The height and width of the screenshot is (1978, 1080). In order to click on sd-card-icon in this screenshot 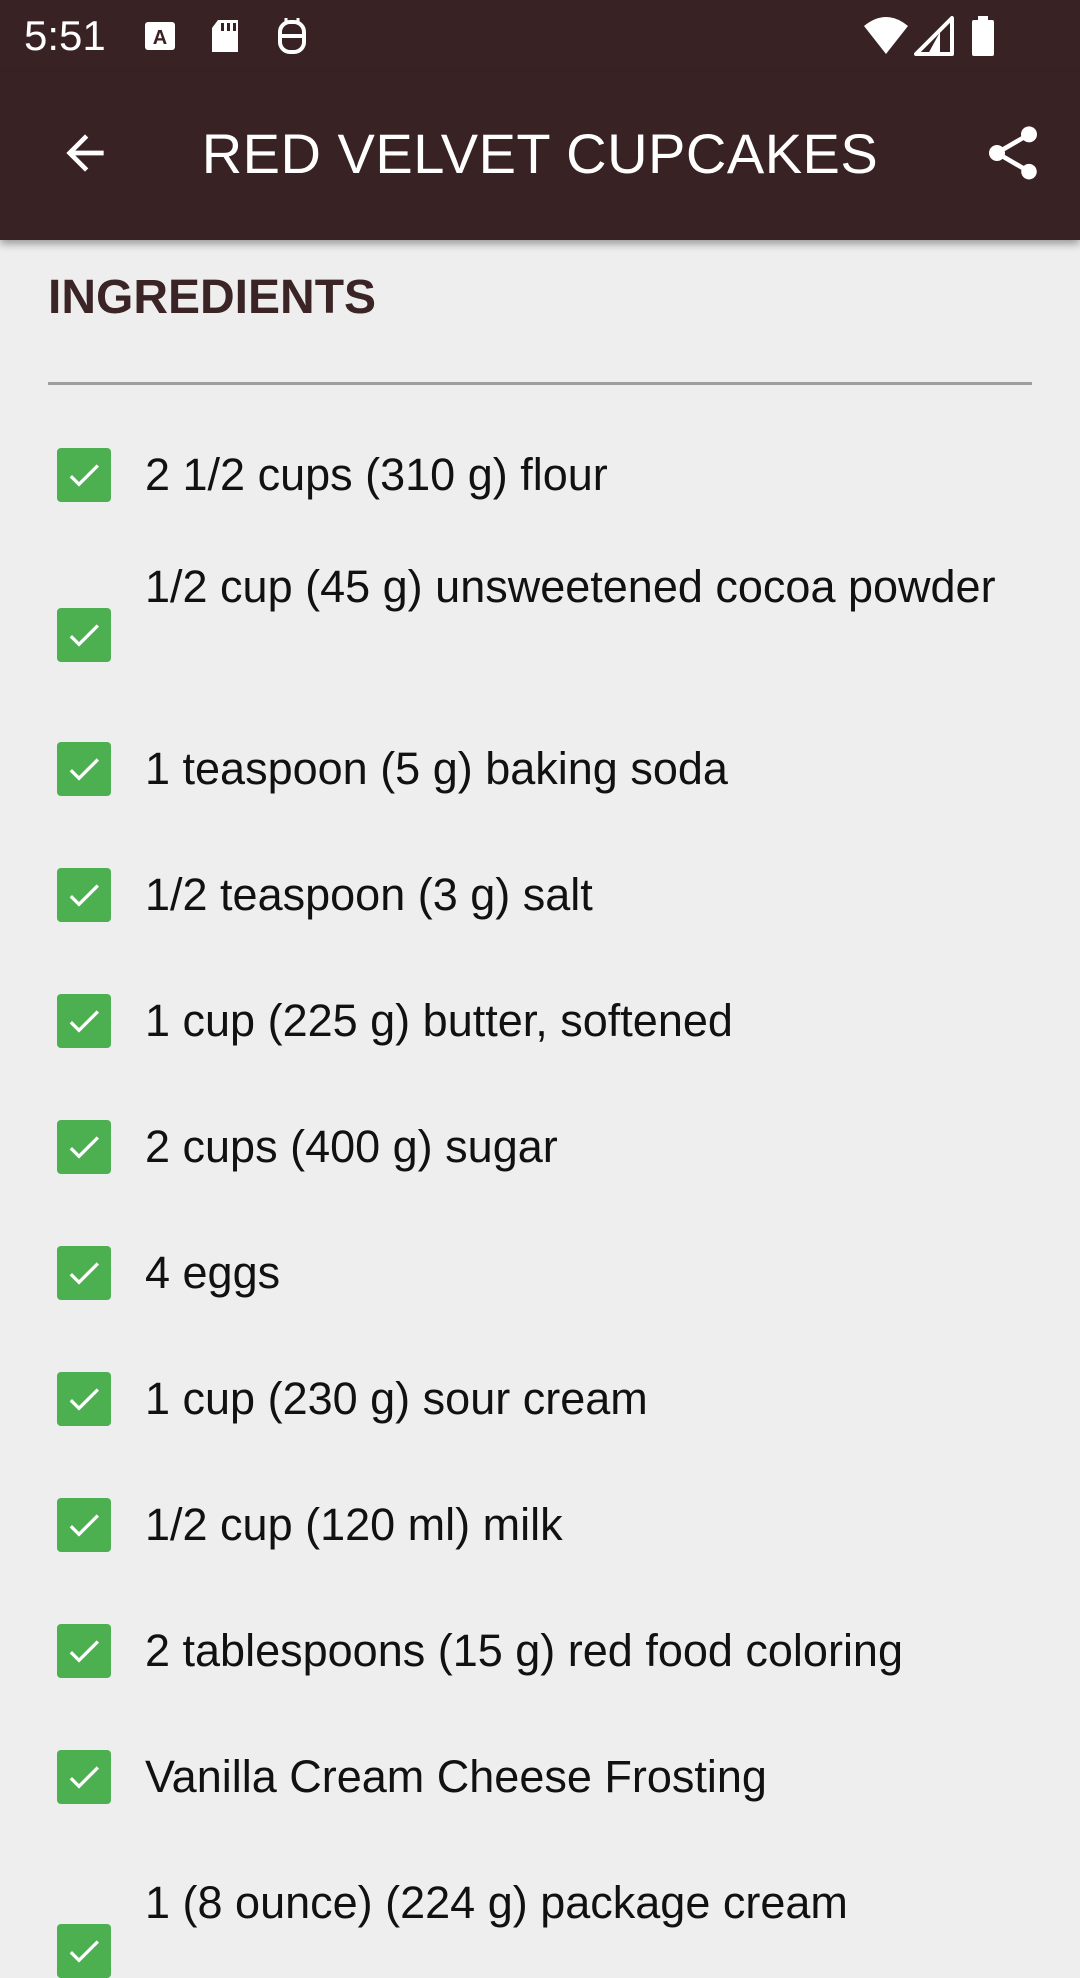, I will do `click(225, 36)`.